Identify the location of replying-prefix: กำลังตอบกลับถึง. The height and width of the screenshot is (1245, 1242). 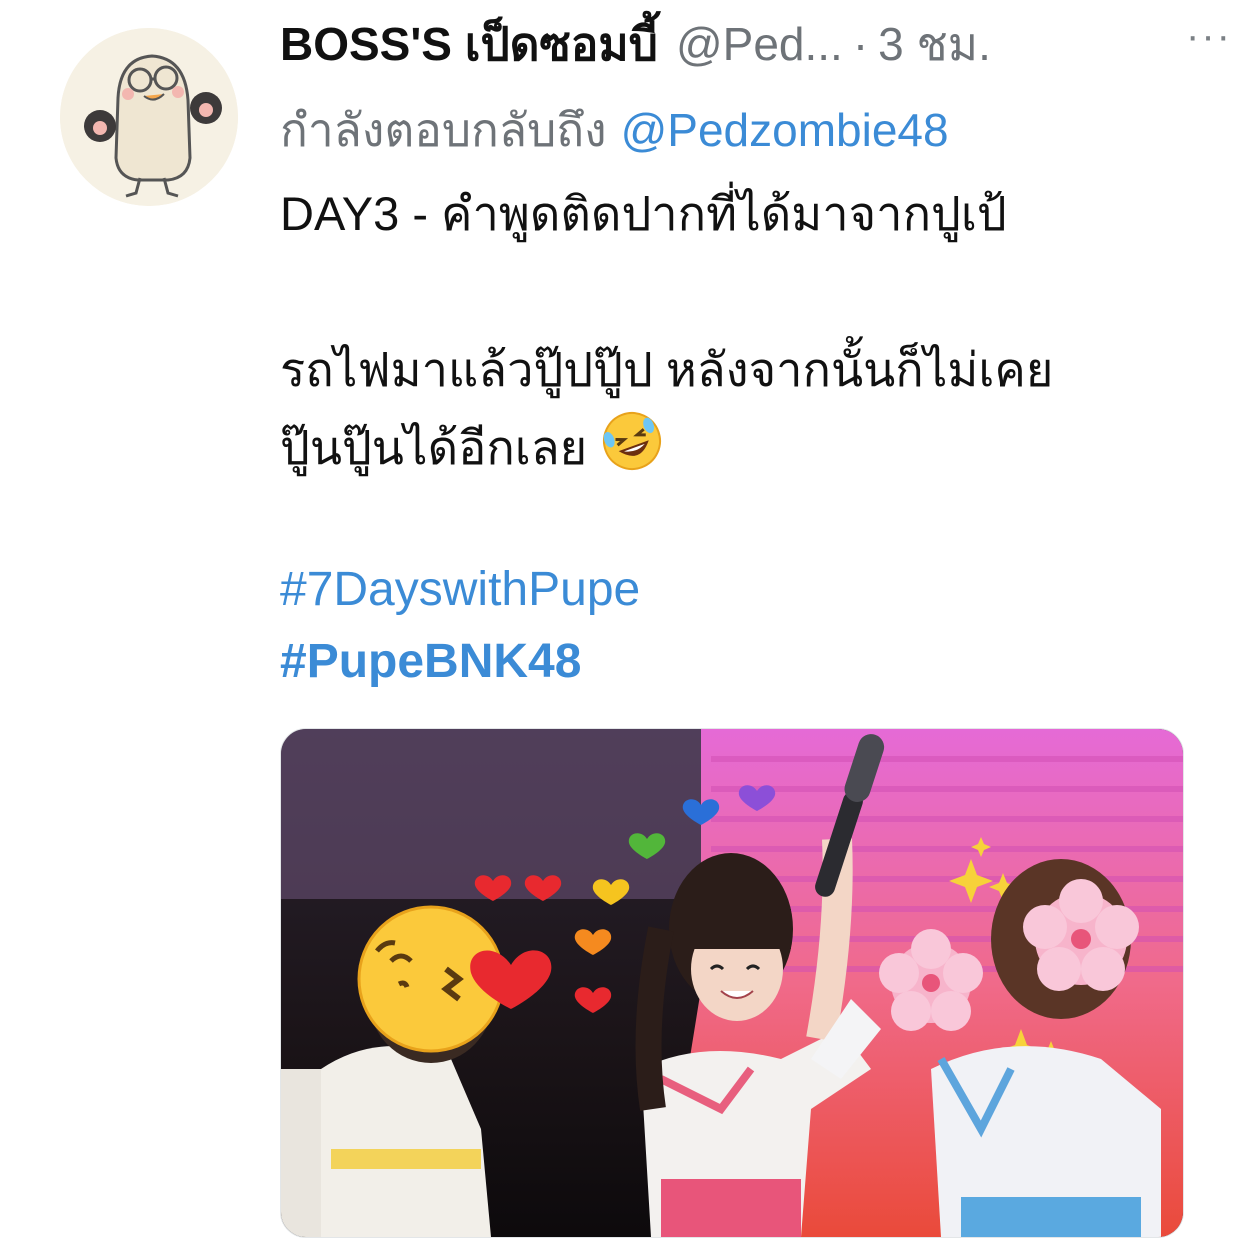
(443, 130).